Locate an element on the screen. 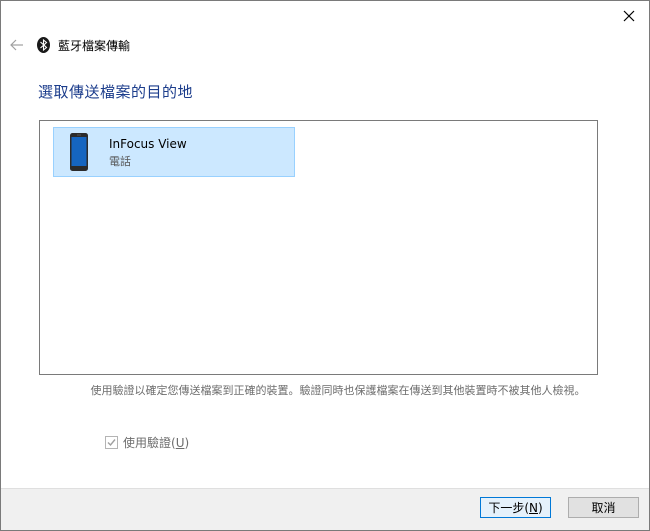  device-item-infocus-view: InFocus View 電話 is located at coordinates (174, 152).